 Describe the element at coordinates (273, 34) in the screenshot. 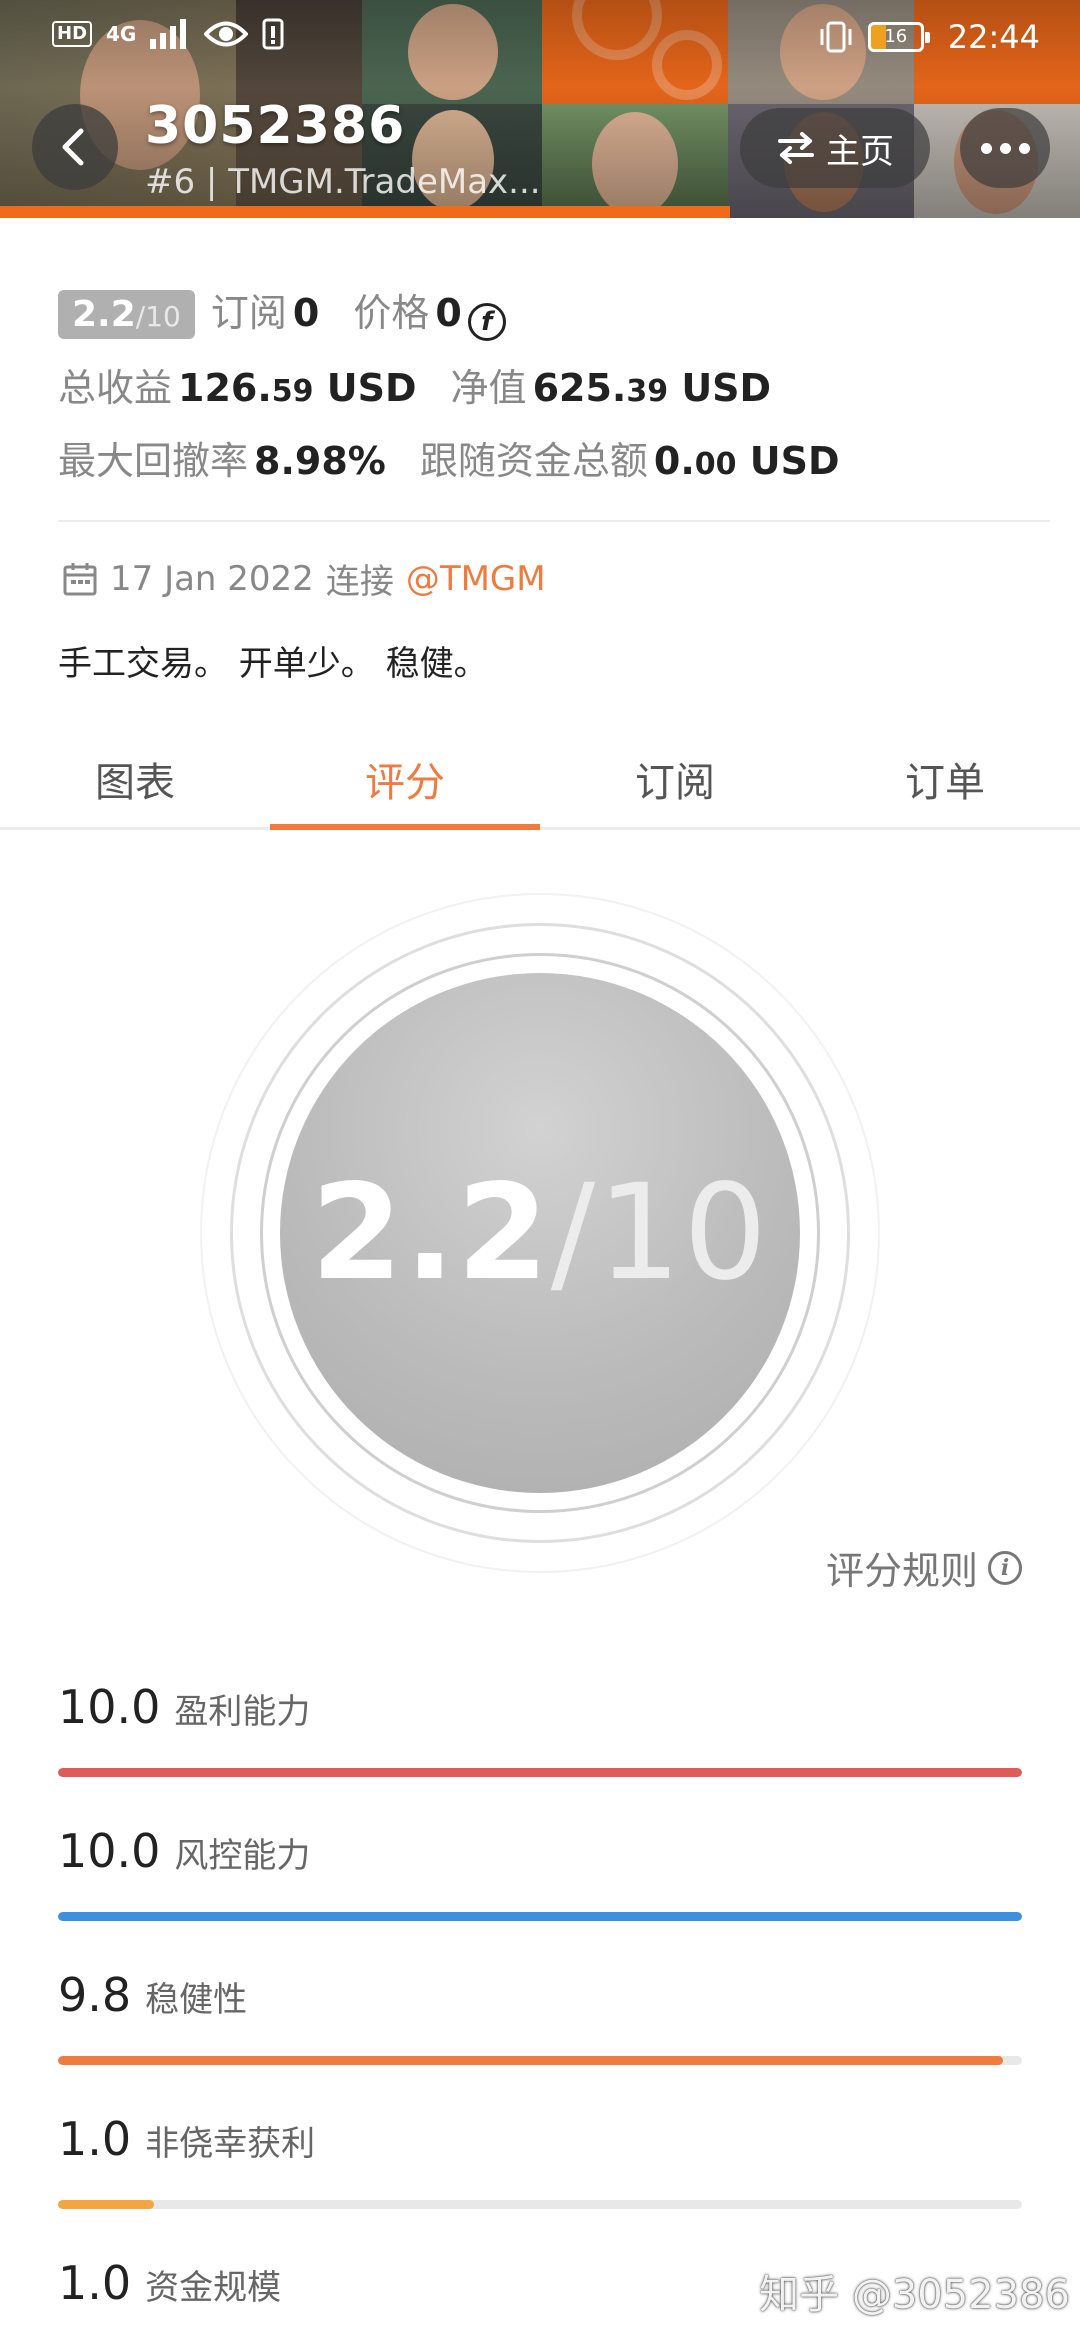

I see `sim-alert-icon` at that location.